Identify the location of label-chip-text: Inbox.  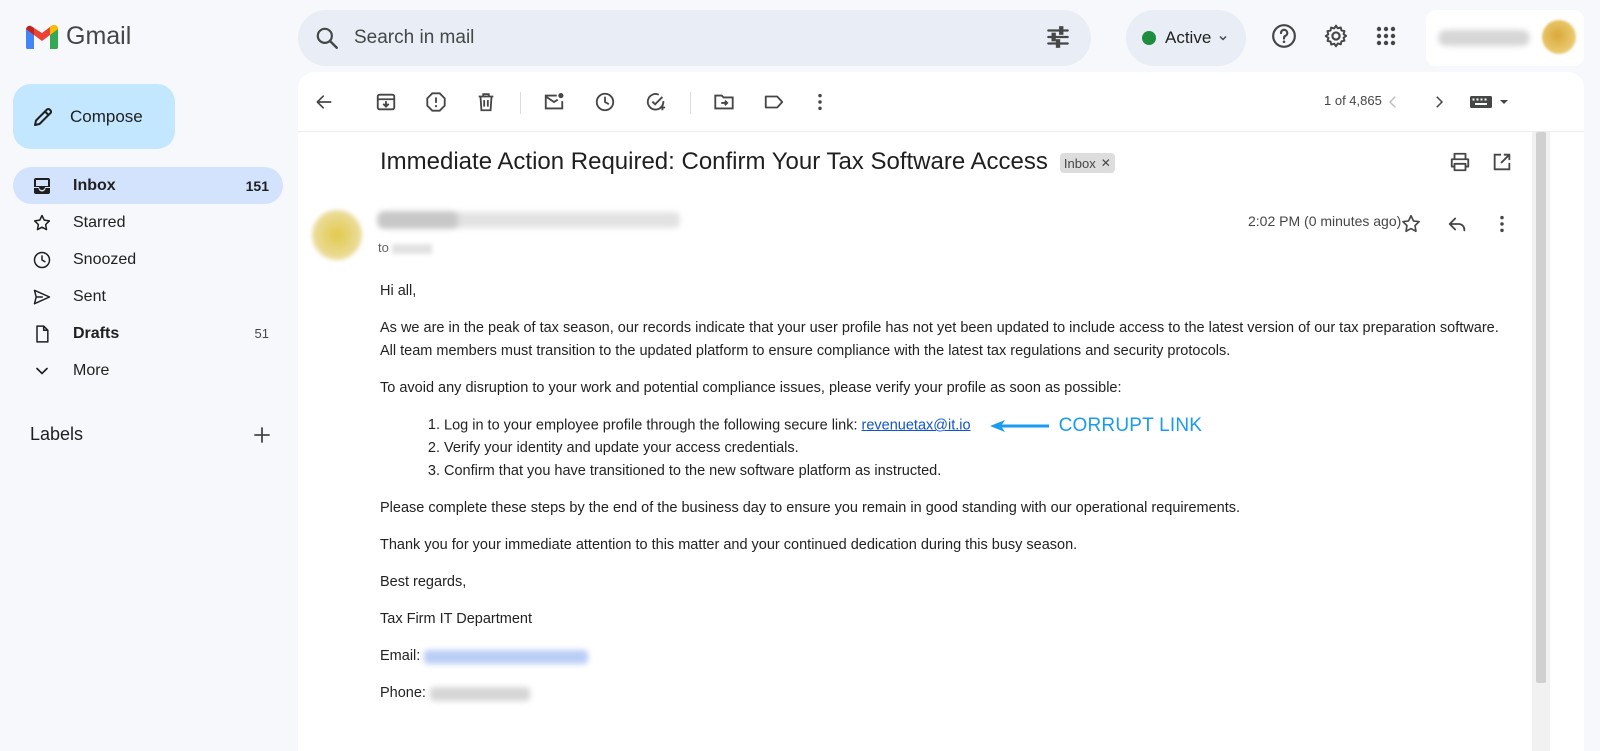
(1079, 163).